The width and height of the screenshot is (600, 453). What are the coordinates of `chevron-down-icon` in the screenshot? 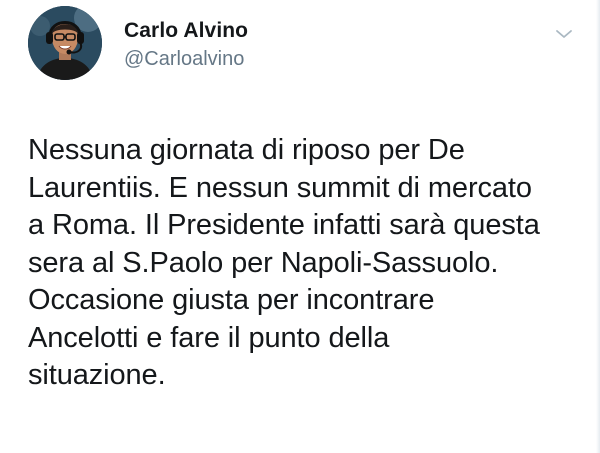 It's located at (564, 34).